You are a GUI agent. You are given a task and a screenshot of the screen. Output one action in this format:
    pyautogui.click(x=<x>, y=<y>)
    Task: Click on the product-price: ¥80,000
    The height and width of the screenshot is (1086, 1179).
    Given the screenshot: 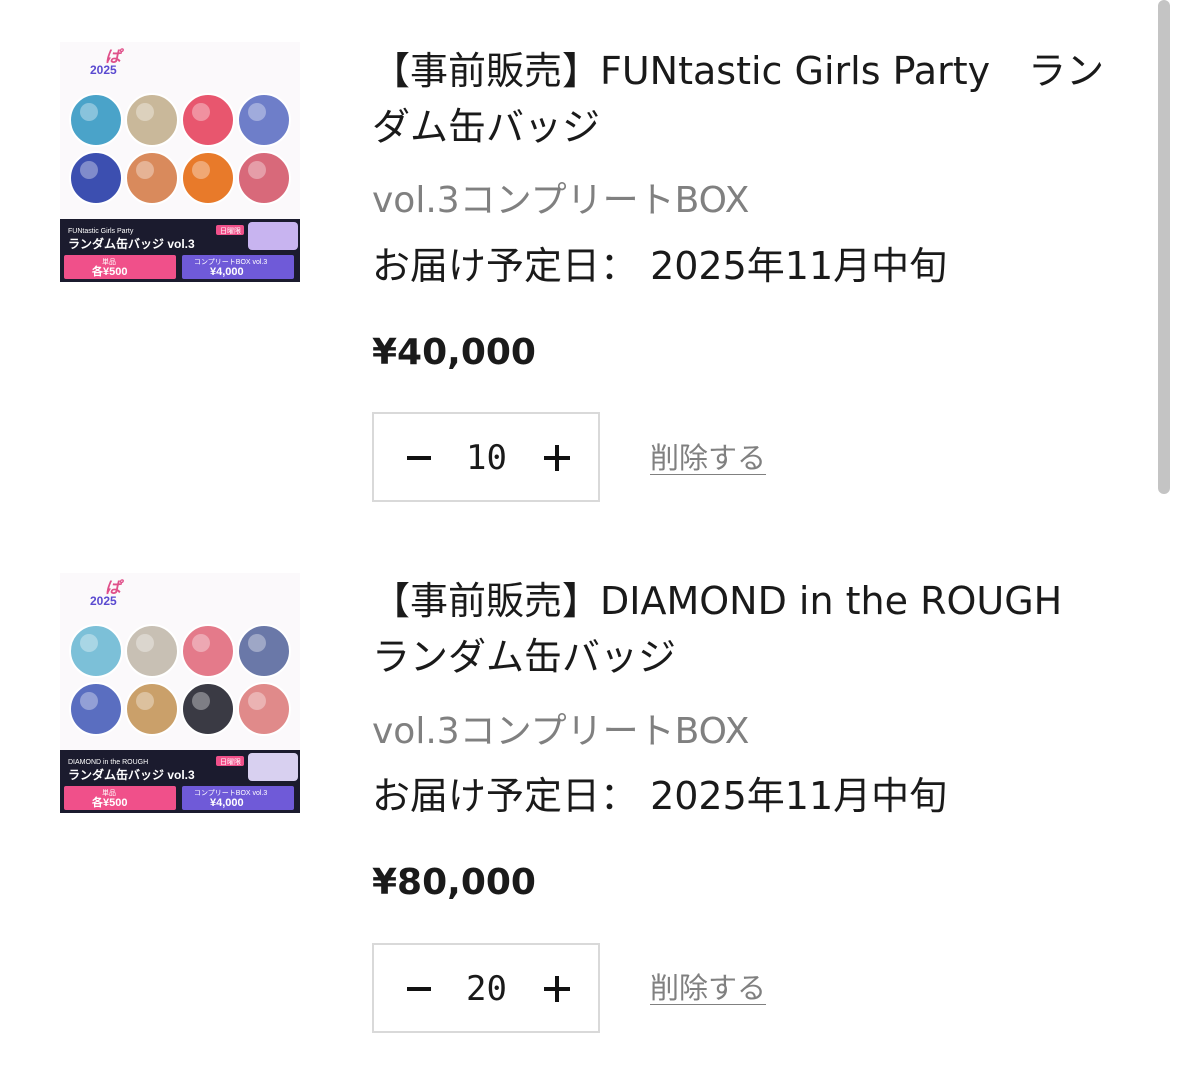 What is the action you would take?
    pyautogui.click(x=454, y=882)
    